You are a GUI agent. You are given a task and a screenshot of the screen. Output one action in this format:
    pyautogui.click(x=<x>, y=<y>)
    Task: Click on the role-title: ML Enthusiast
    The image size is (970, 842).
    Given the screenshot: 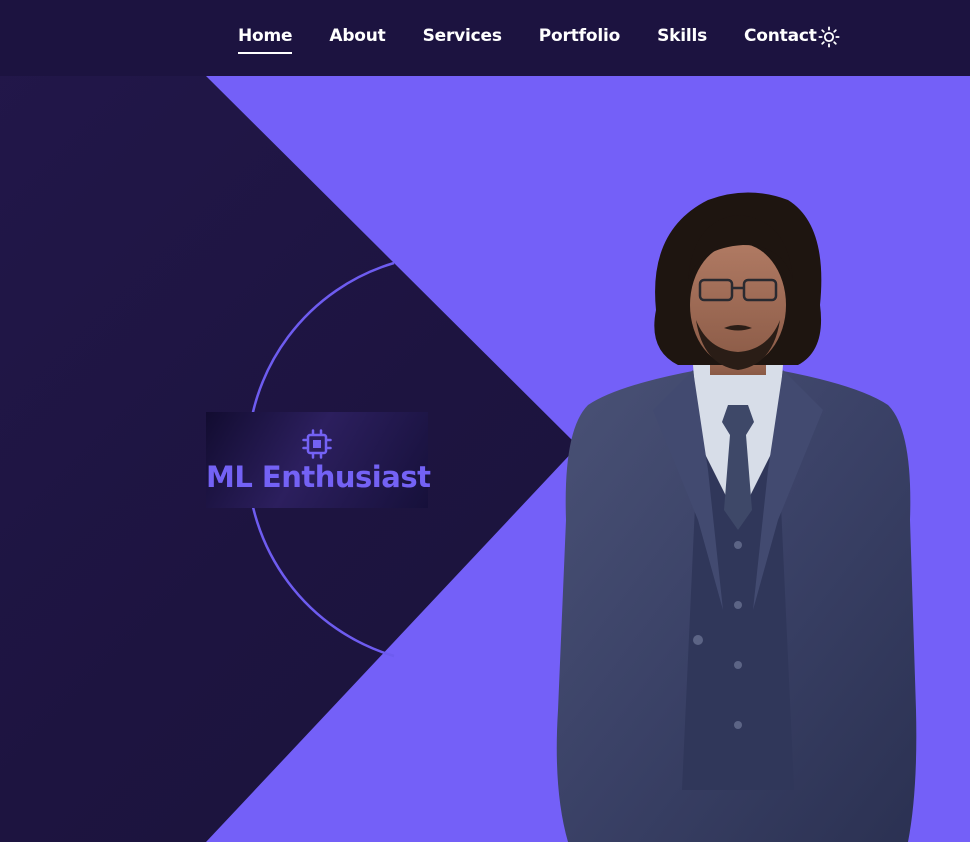 What is the action you would take?
    pyautogui.click(x=318, y=477)
    